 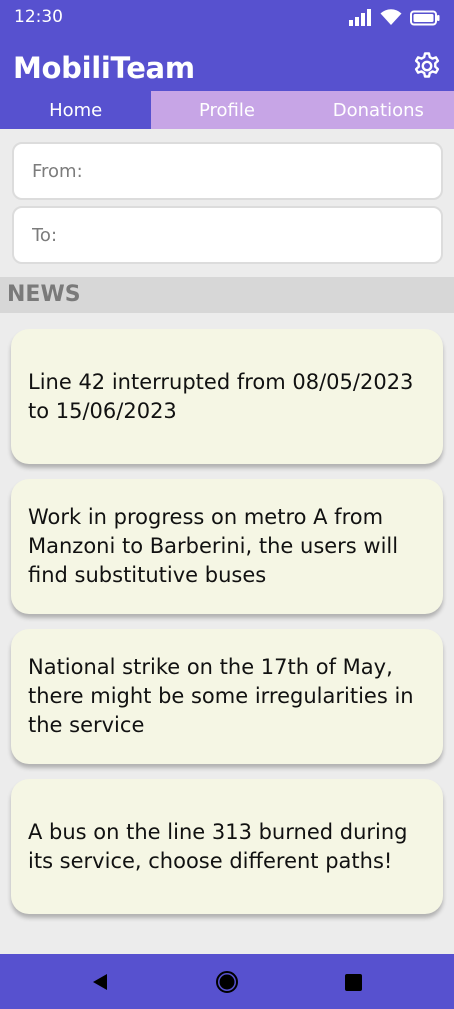 I want to click on recents-square-icon, so click(x=353, y=982).